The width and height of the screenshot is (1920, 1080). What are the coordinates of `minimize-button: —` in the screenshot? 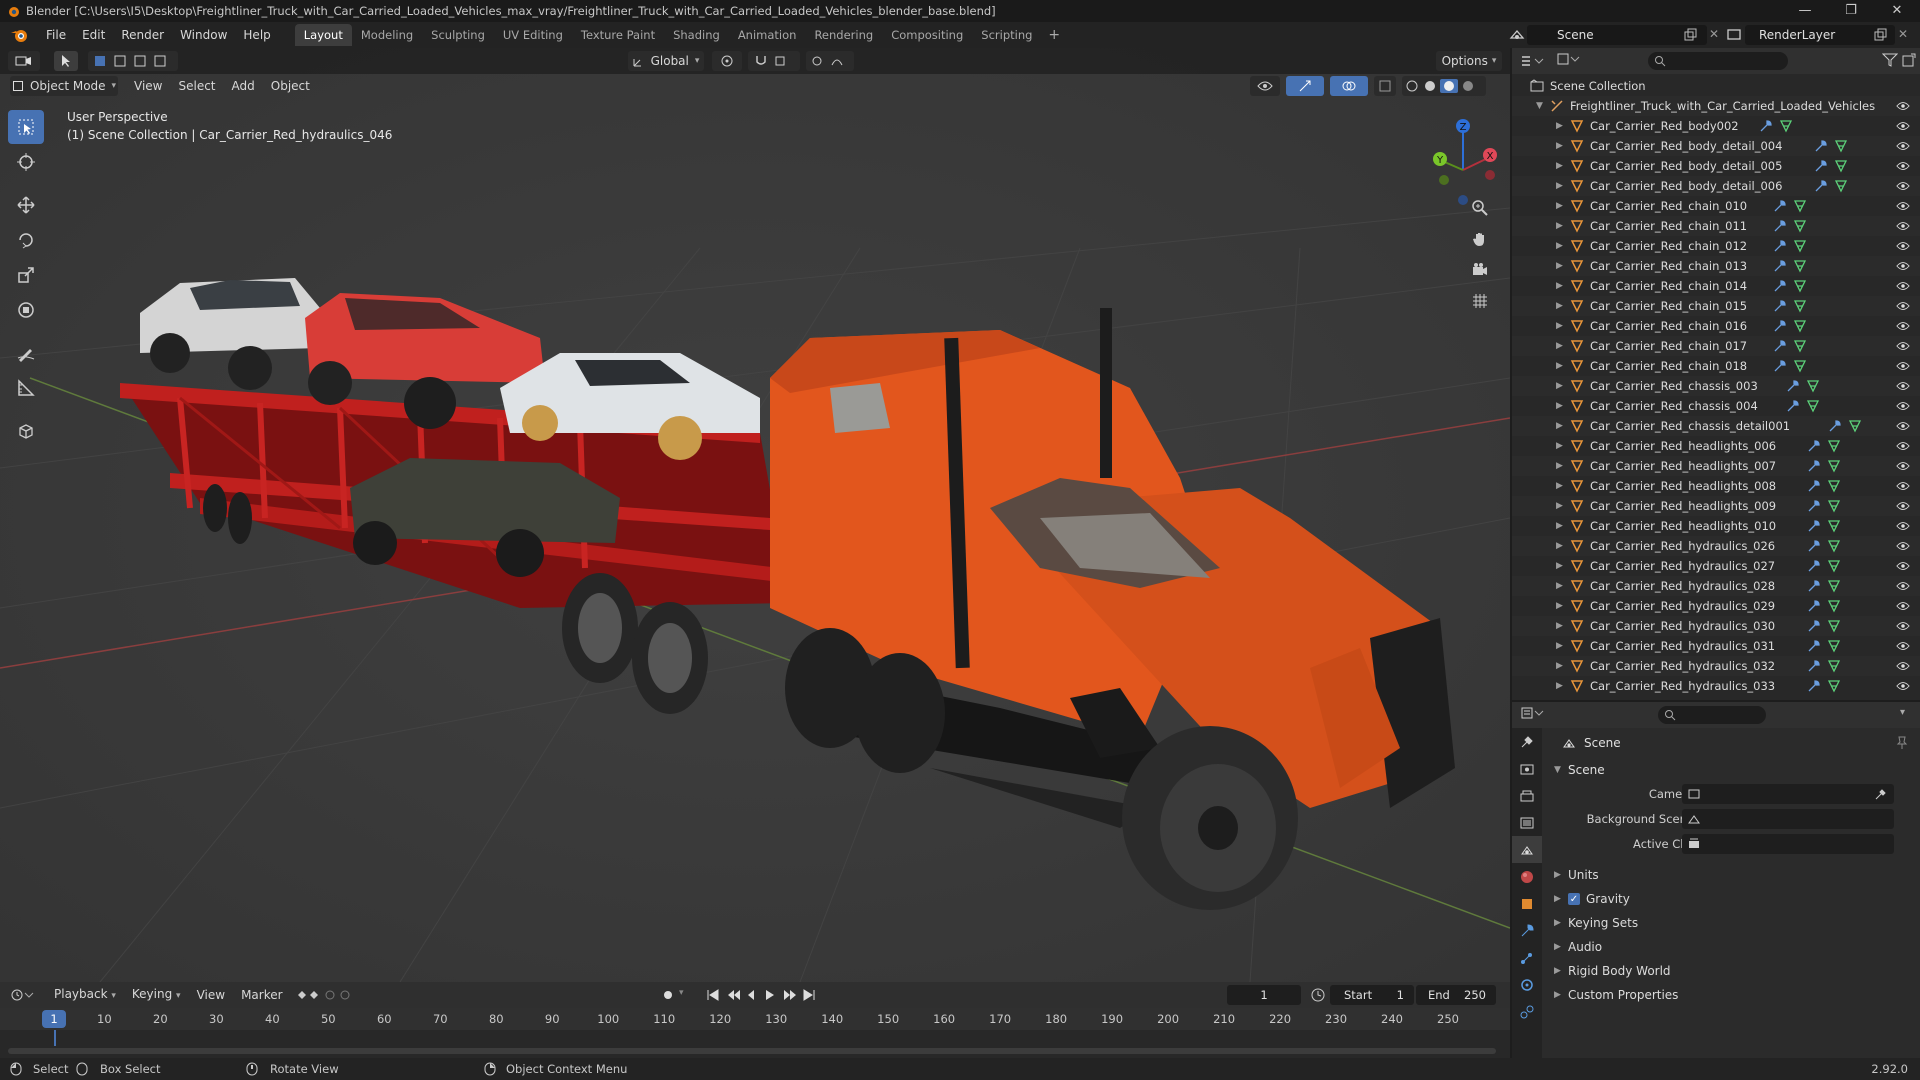 It's located at (1805, 11).